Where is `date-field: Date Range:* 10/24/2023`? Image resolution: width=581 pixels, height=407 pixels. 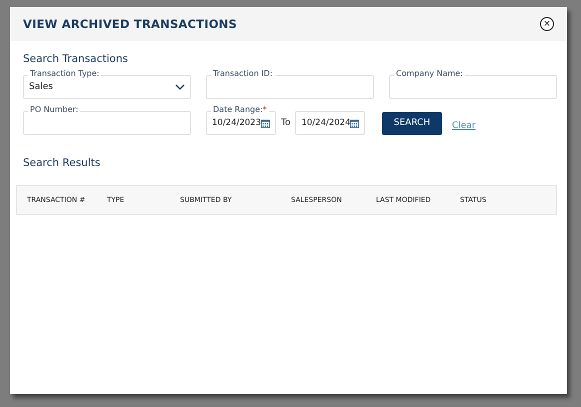 date-field: Date Range:* 10/24/2023 is located at coordinates (241, 120).